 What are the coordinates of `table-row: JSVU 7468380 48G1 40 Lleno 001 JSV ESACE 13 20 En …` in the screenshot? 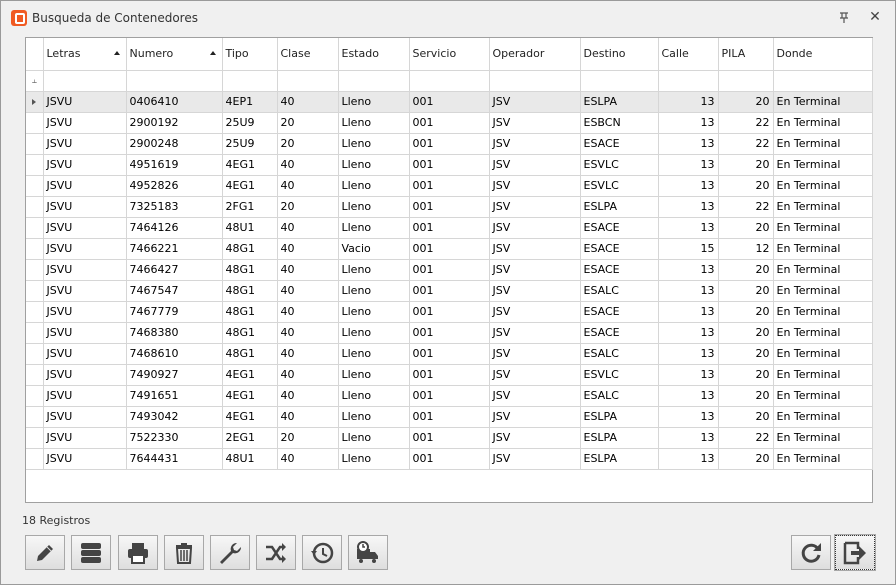 It's located at (449, 333).